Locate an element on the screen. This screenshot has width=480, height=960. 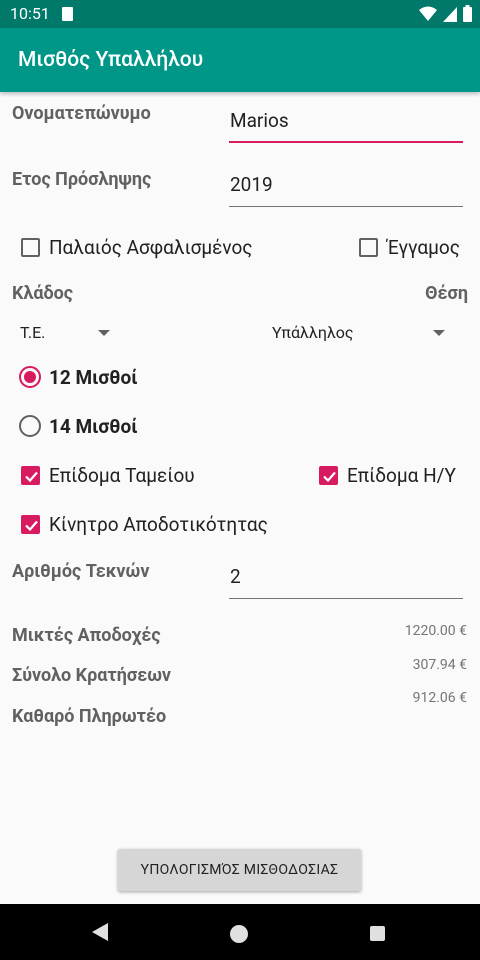
pc-allowance-label: Επίδομα Η/Υ is located at coordinates (401, 475).